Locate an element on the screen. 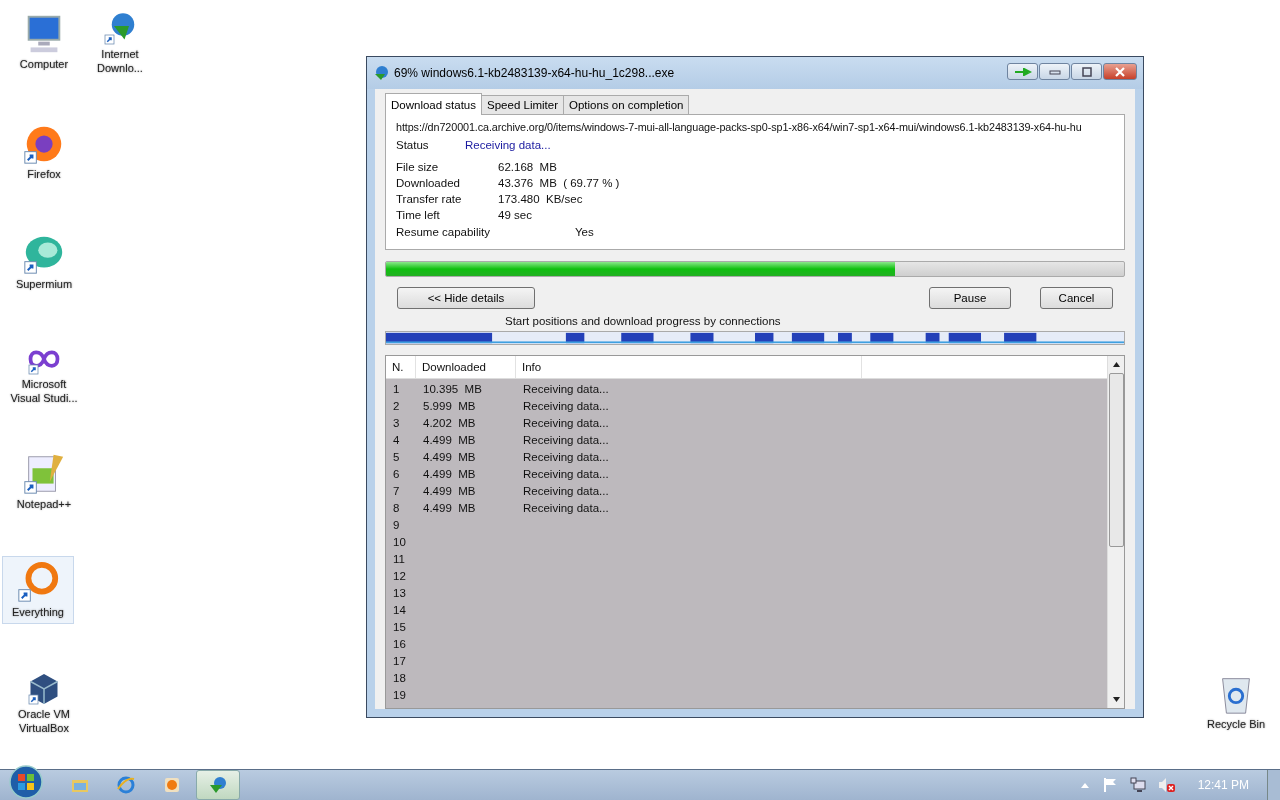 The width and height of the screenshot is (1280, 800). detail-value: 62.168 MB is located at coordinates (527, 167).